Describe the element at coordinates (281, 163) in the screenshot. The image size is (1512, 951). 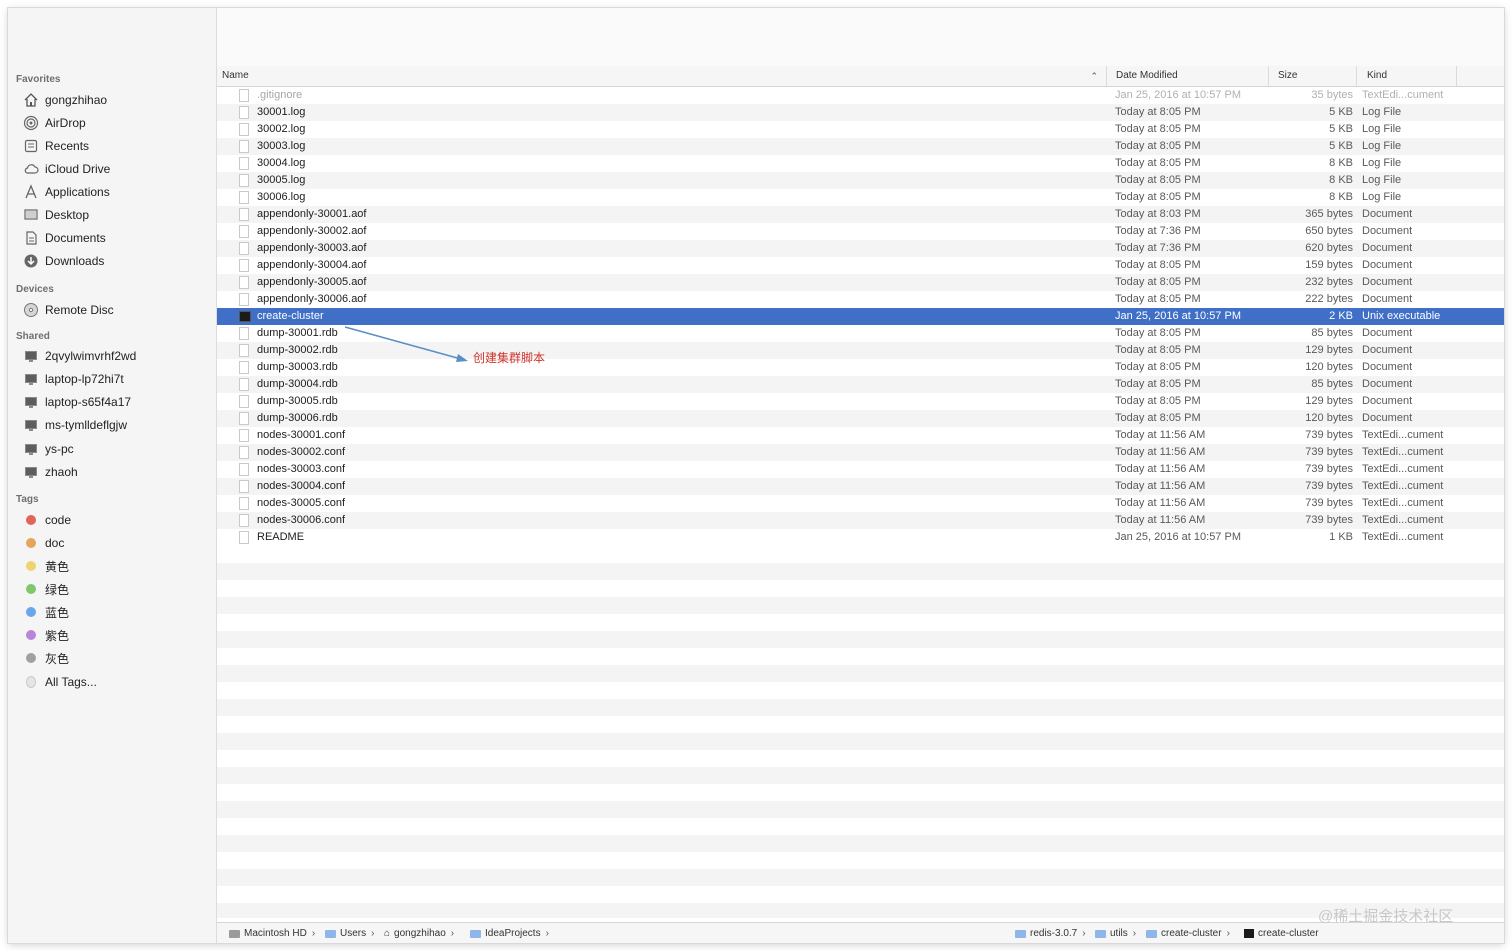
I see `file-name: 30004.log` at that location.